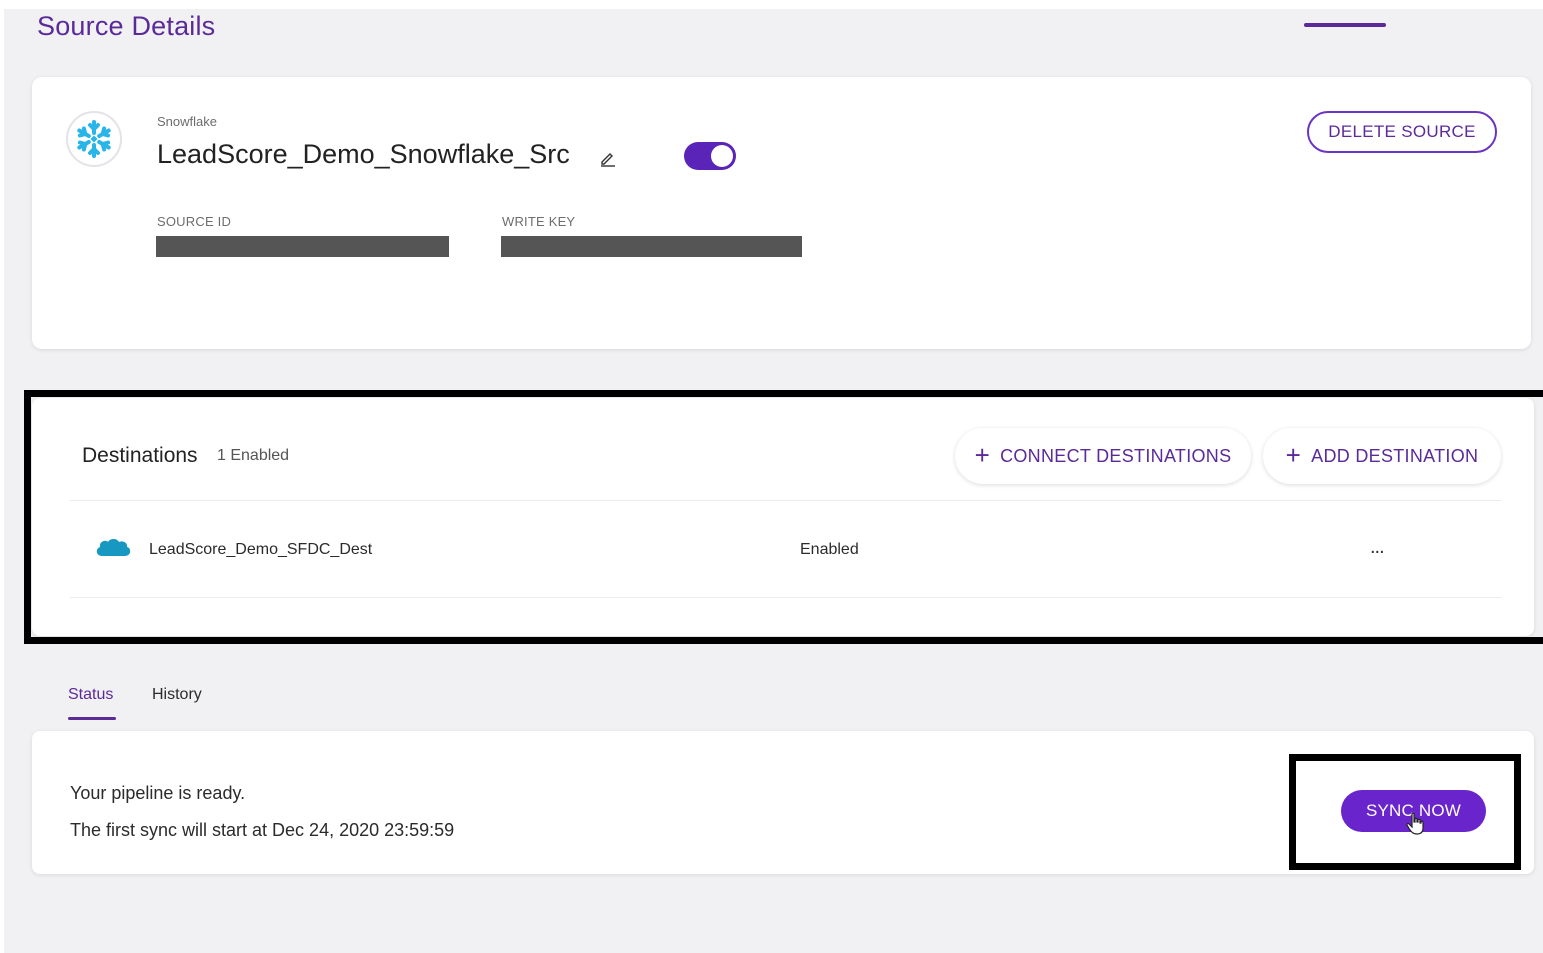 The image size is (1543, 953). I want to click on pencil-icon, so click(608, 158).